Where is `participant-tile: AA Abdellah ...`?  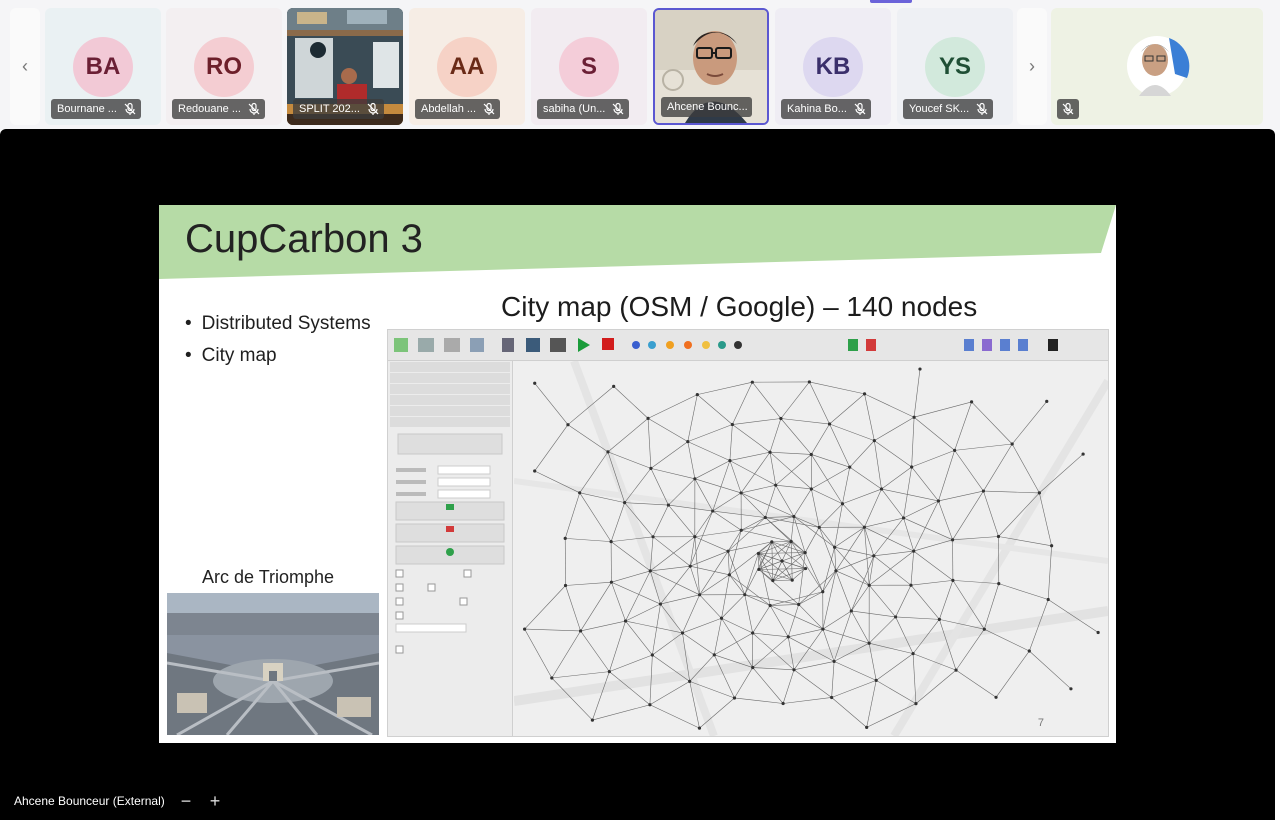 participant-tile: AA Abdellah ... is located at coordinates (467, 66).